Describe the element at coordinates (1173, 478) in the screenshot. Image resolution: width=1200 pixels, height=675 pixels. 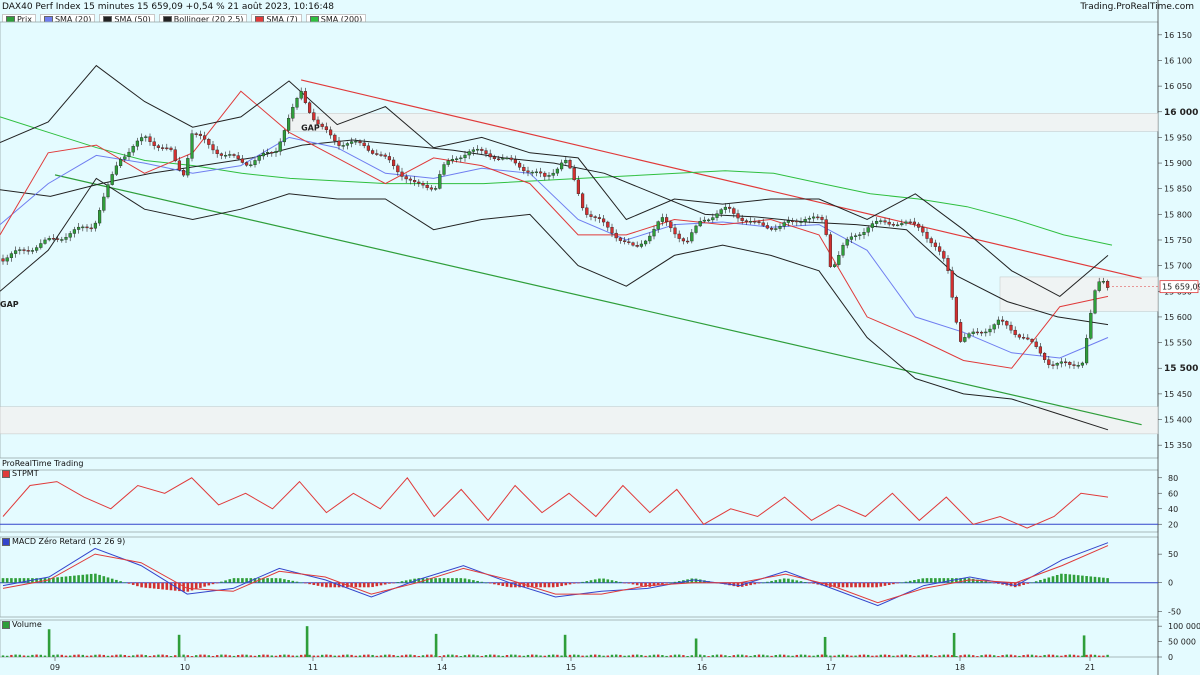
I see `stpmt-tick-label: 80` at that location.